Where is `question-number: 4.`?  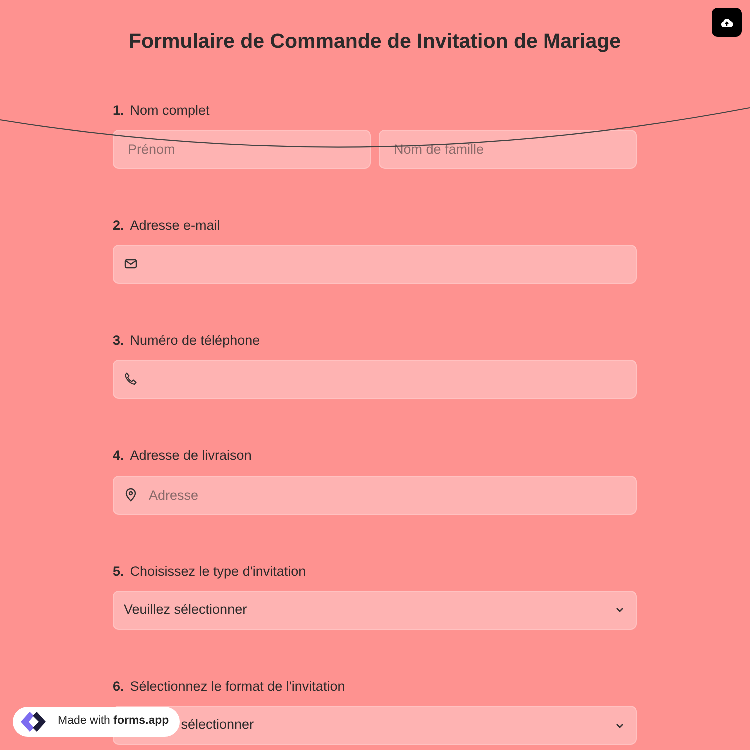 question-number: 4. is located at coordinates (118, 456).